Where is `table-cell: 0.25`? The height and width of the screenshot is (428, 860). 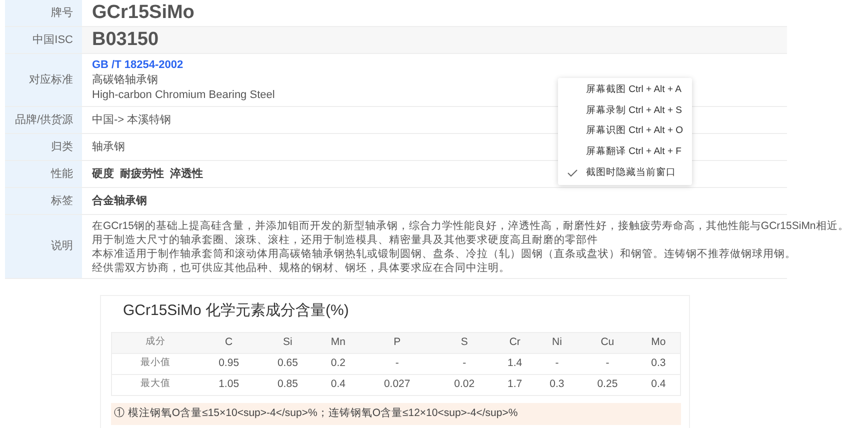 table-cell: 0.25 is located at coordinates (607, 384).